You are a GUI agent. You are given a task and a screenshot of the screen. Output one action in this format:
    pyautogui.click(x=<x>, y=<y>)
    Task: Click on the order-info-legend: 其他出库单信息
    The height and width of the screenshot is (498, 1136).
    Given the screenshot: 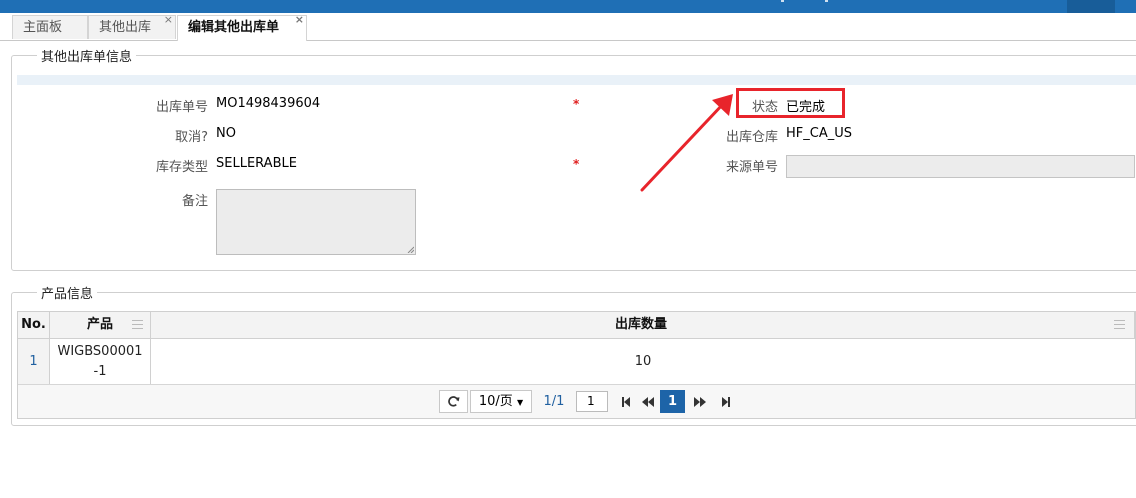 What is the action you would take?
    pyautogui.click(x=87, y=57)
    